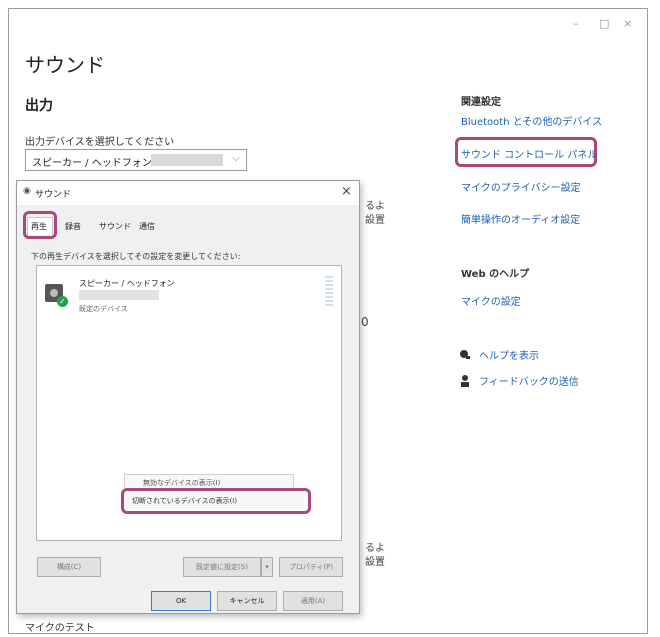  Describe the element at coordinates (495, 274) in the screenshot. I see `web-help-heading: Web のヘルプ` at that location.